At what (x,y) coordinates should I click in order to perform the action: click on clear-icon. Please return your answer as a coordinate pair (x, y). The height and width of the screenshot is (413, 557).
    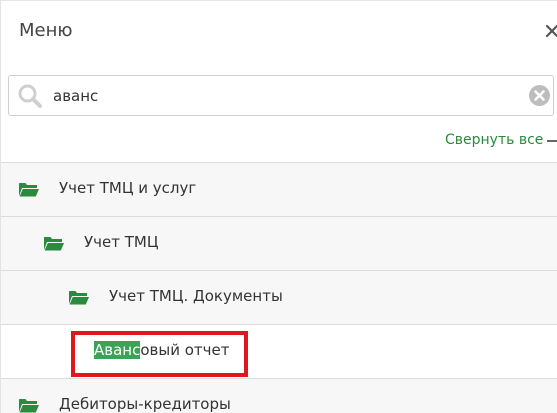
    Looking at the image, I should click on (539, 95).